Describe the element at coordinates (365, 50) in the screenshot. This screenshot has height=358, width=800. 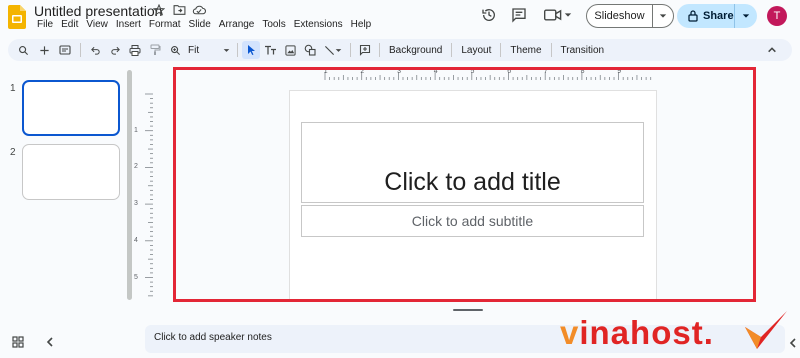
I see `add-comment-icon` at that location.